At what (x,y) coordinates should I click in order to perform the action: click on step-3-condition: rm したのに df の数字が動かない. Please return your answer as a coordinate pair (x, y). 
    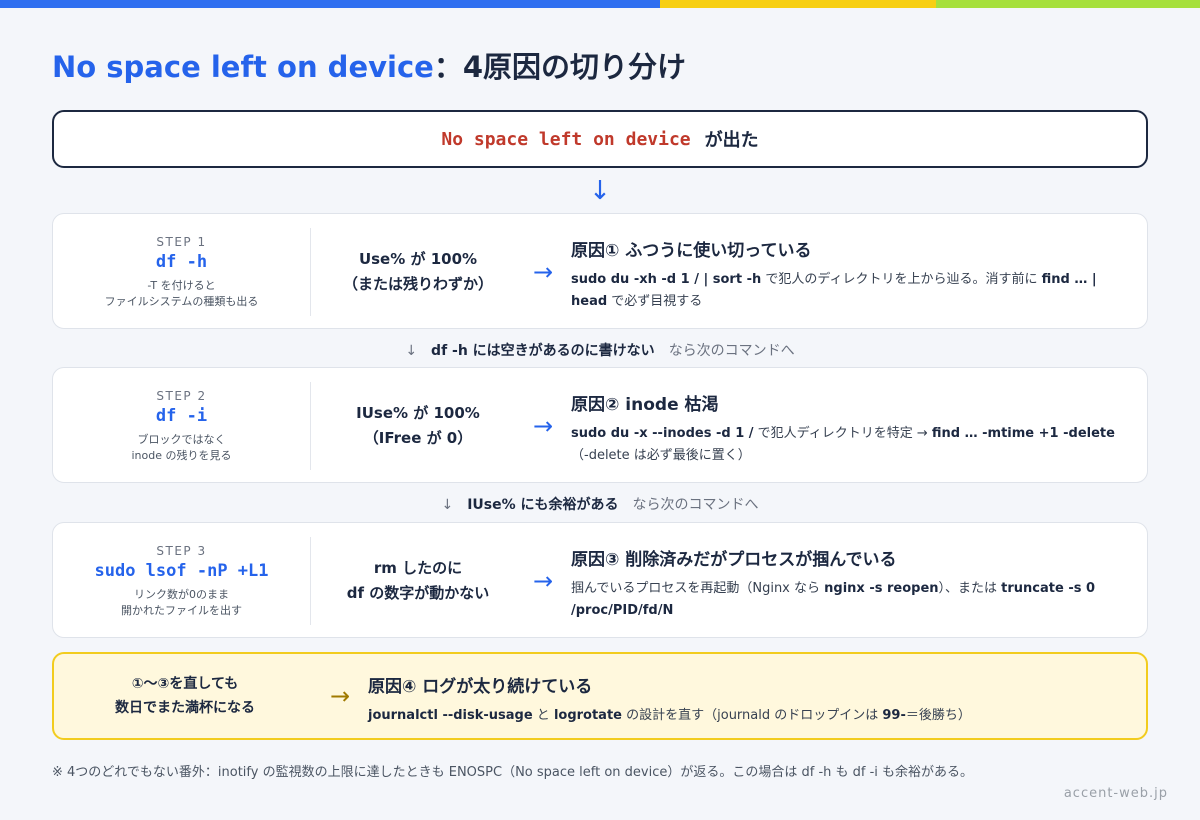
    Looking at the image, I should click on (418, 581).